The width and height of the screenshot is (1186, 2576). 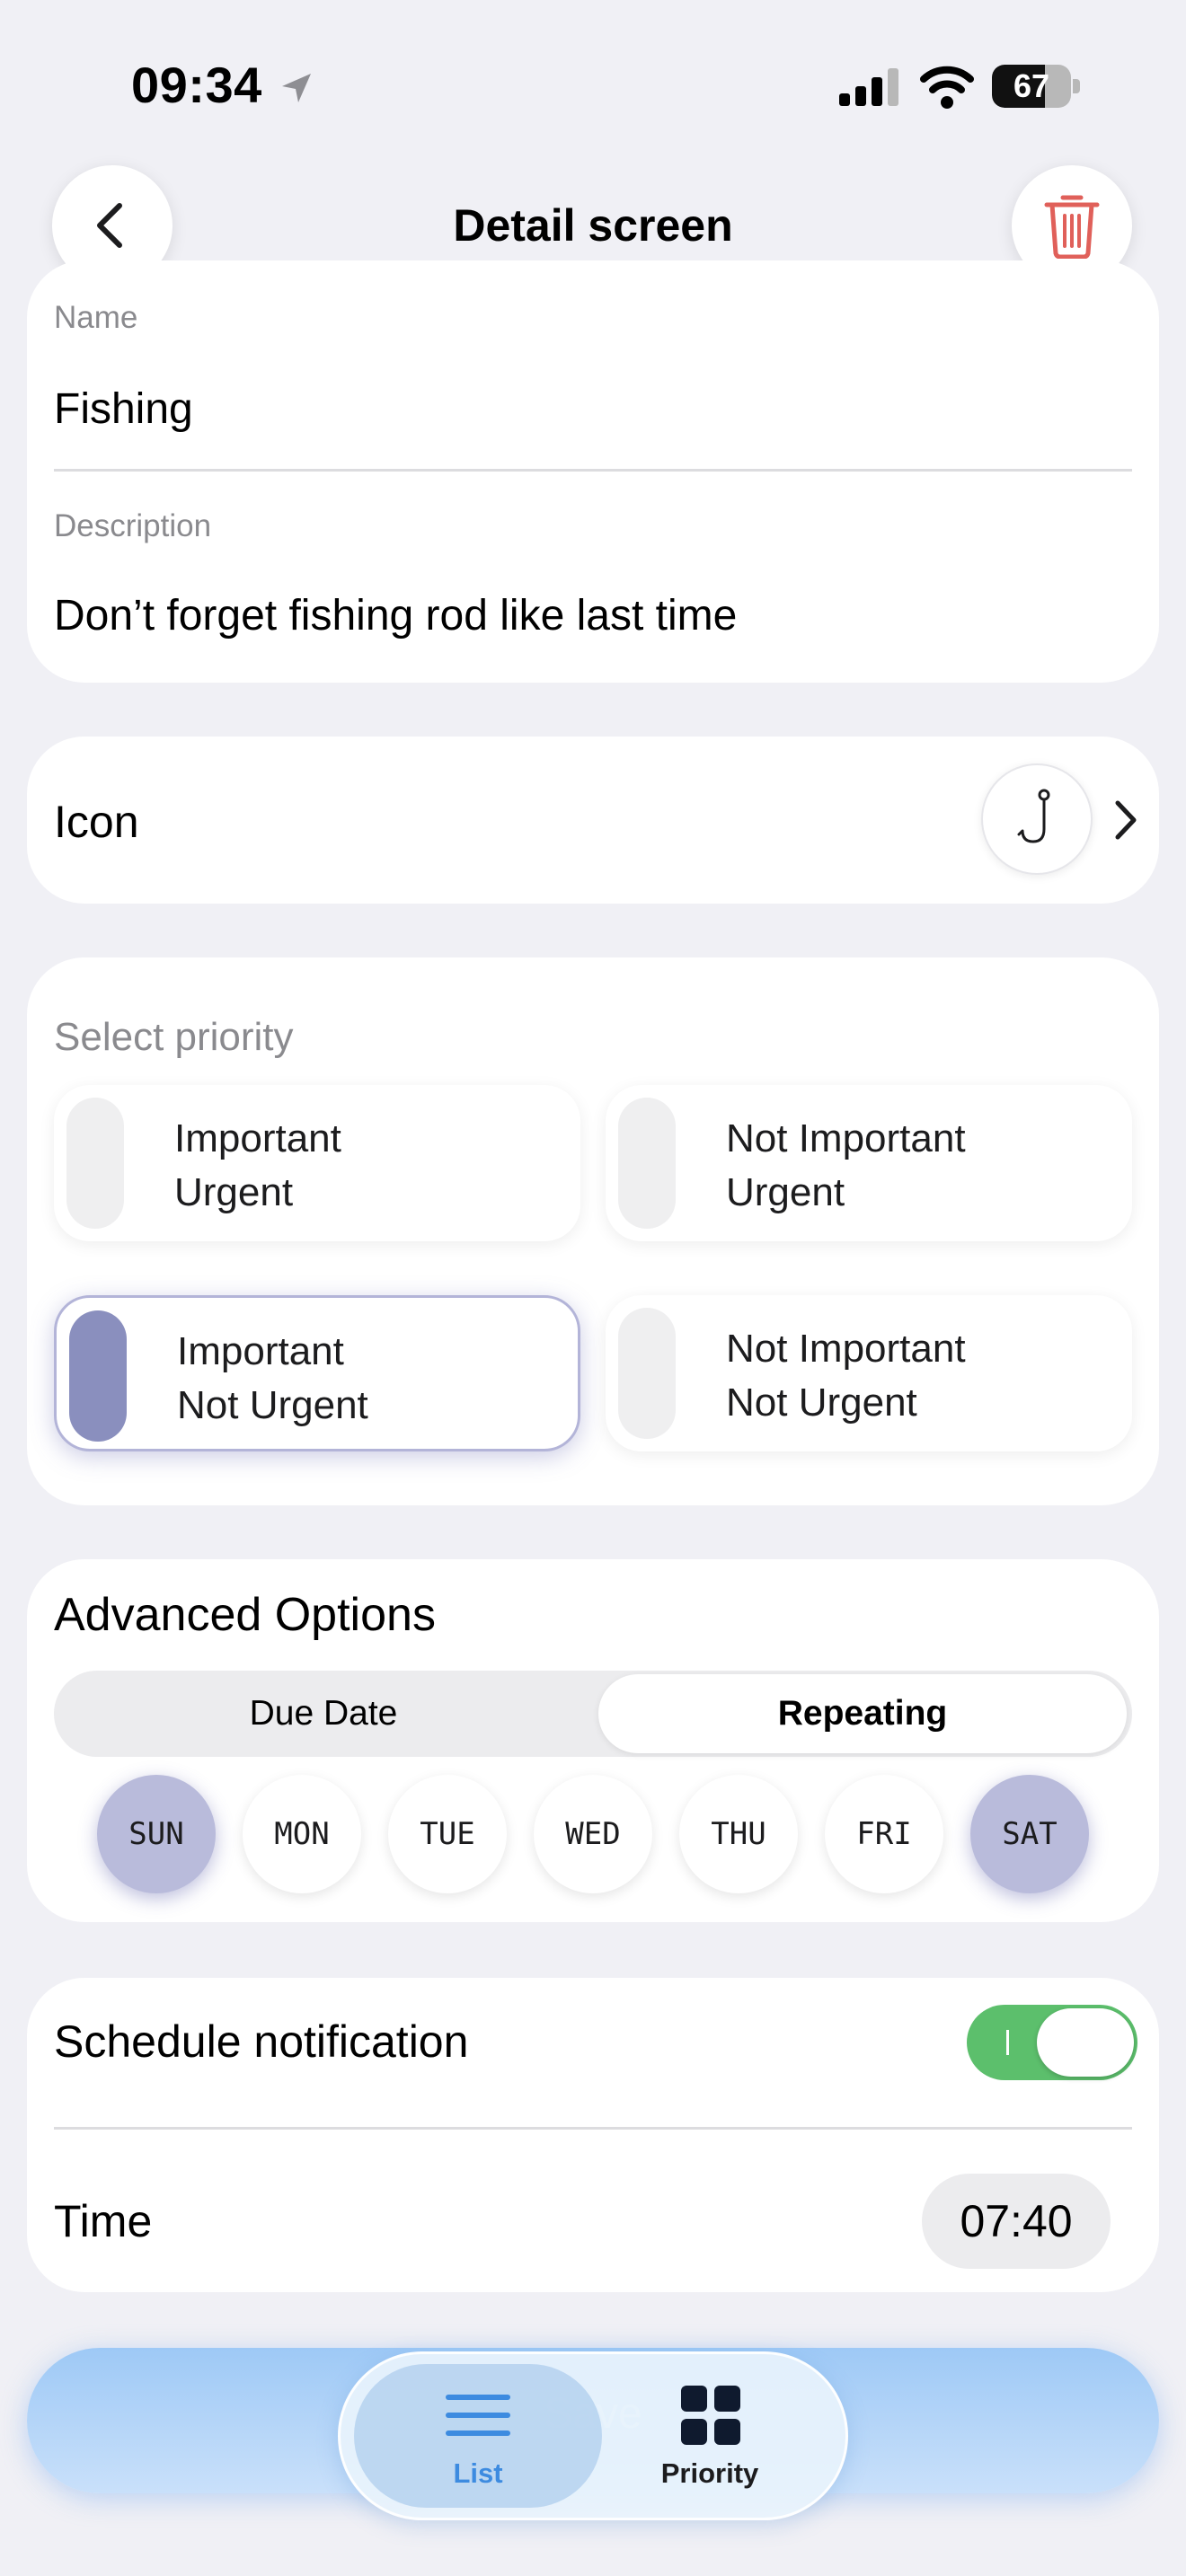 What do you see at coordinates (710, 2415) in the screenshot?
I see `grid-icon` at bounding box center [710, 2415].